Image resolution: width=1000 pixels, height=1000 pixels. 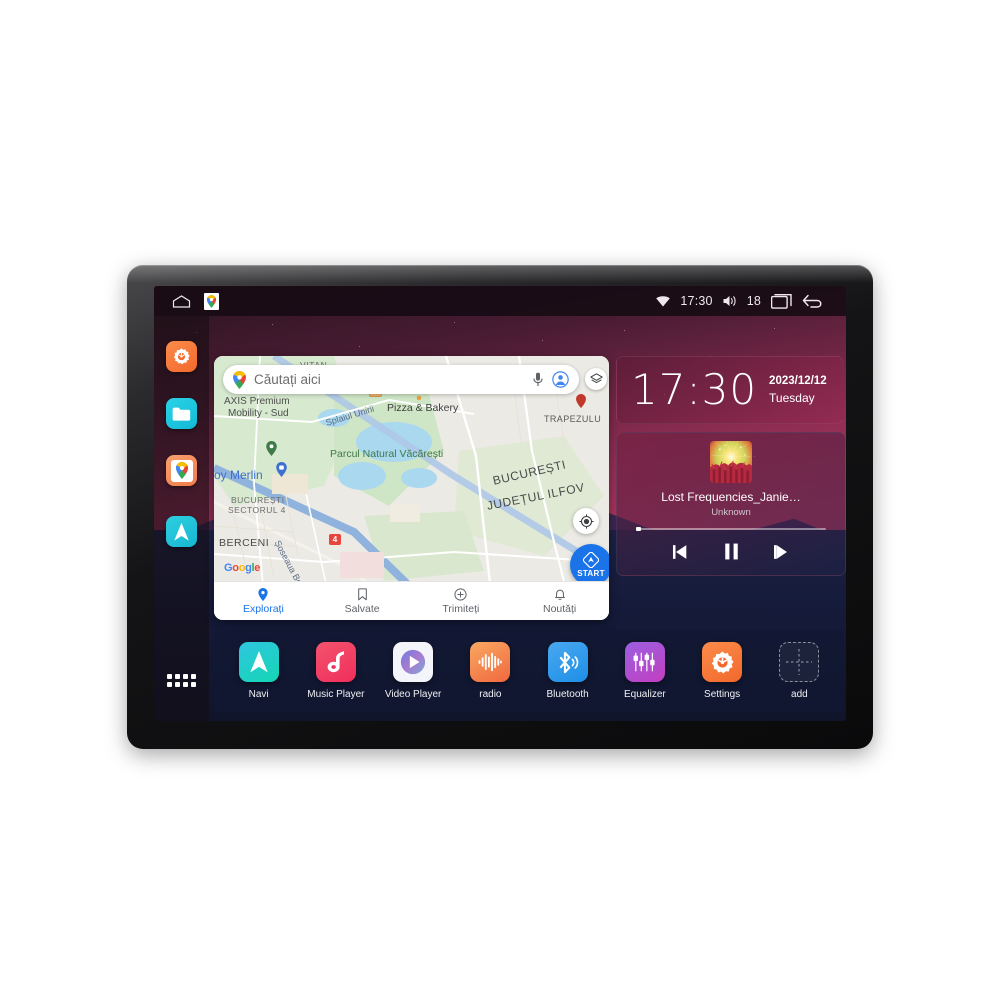 I want to click on wifi-icon, so click(x=663, y=300).